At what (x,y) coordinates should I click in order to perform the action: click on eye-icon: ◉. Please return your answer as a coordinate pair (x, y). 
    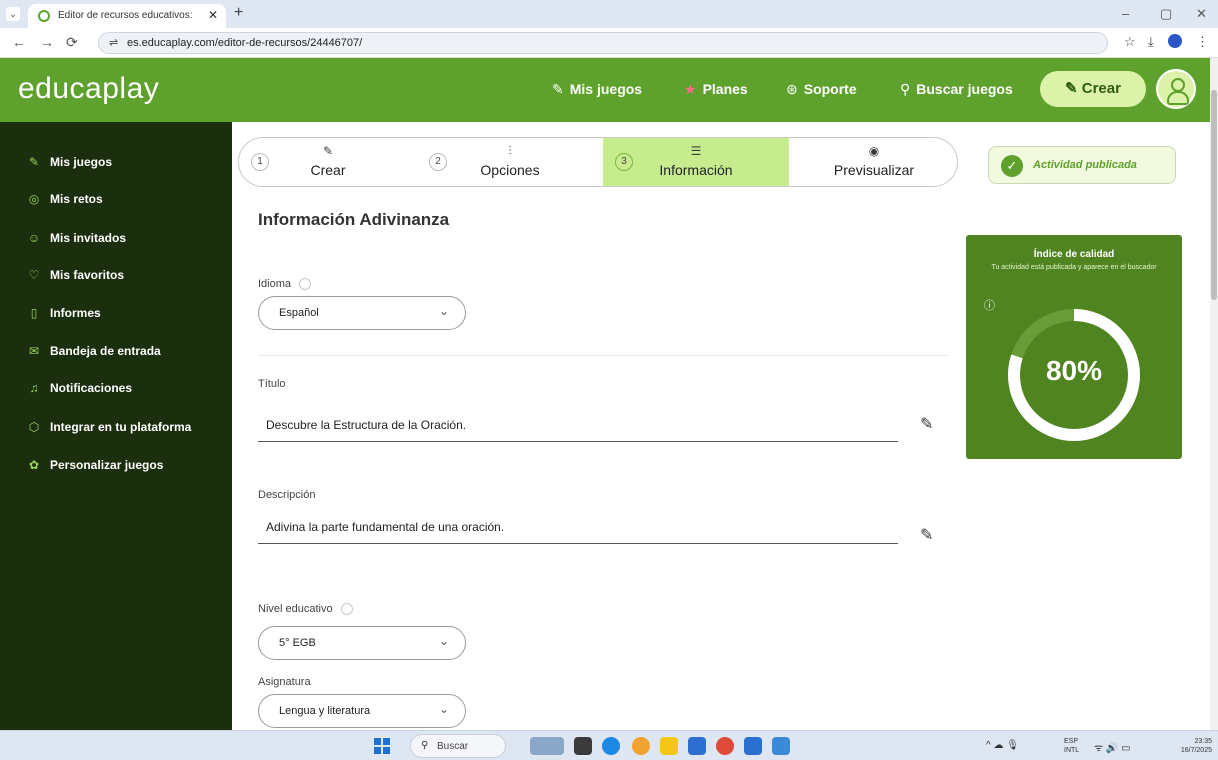
    Looking at the image, I should click on (874, 151).